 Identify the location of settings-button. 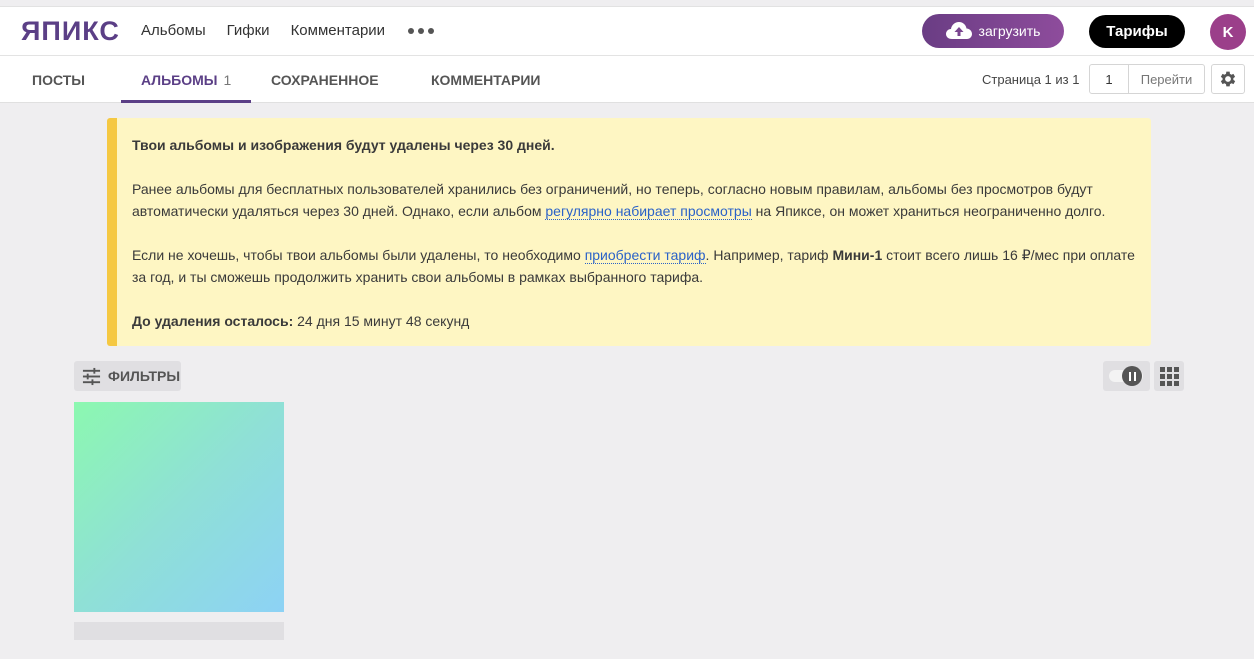
(1228, 79).